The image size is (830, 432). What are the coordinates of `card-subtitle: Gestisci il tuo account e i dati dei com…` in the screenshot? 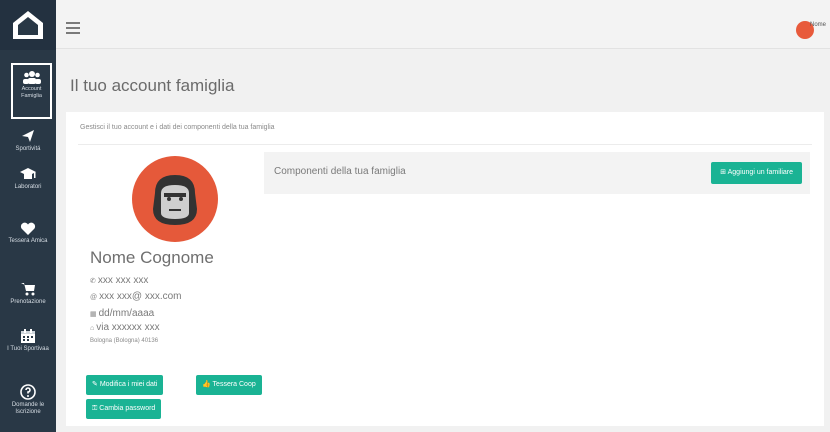 It's located at (177, 127).